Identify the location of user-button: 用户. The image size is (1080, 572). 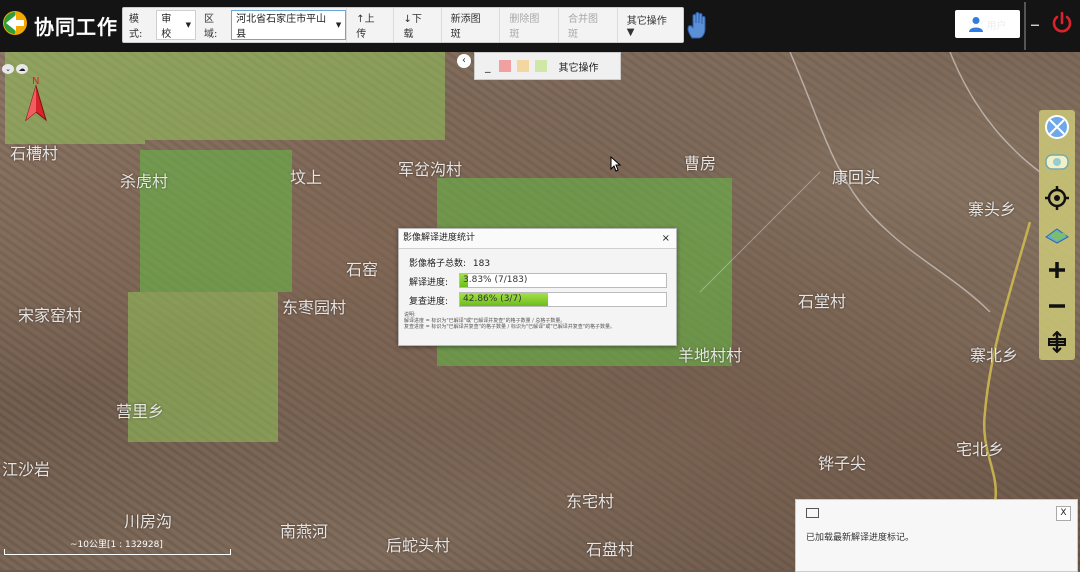
(987, 24).